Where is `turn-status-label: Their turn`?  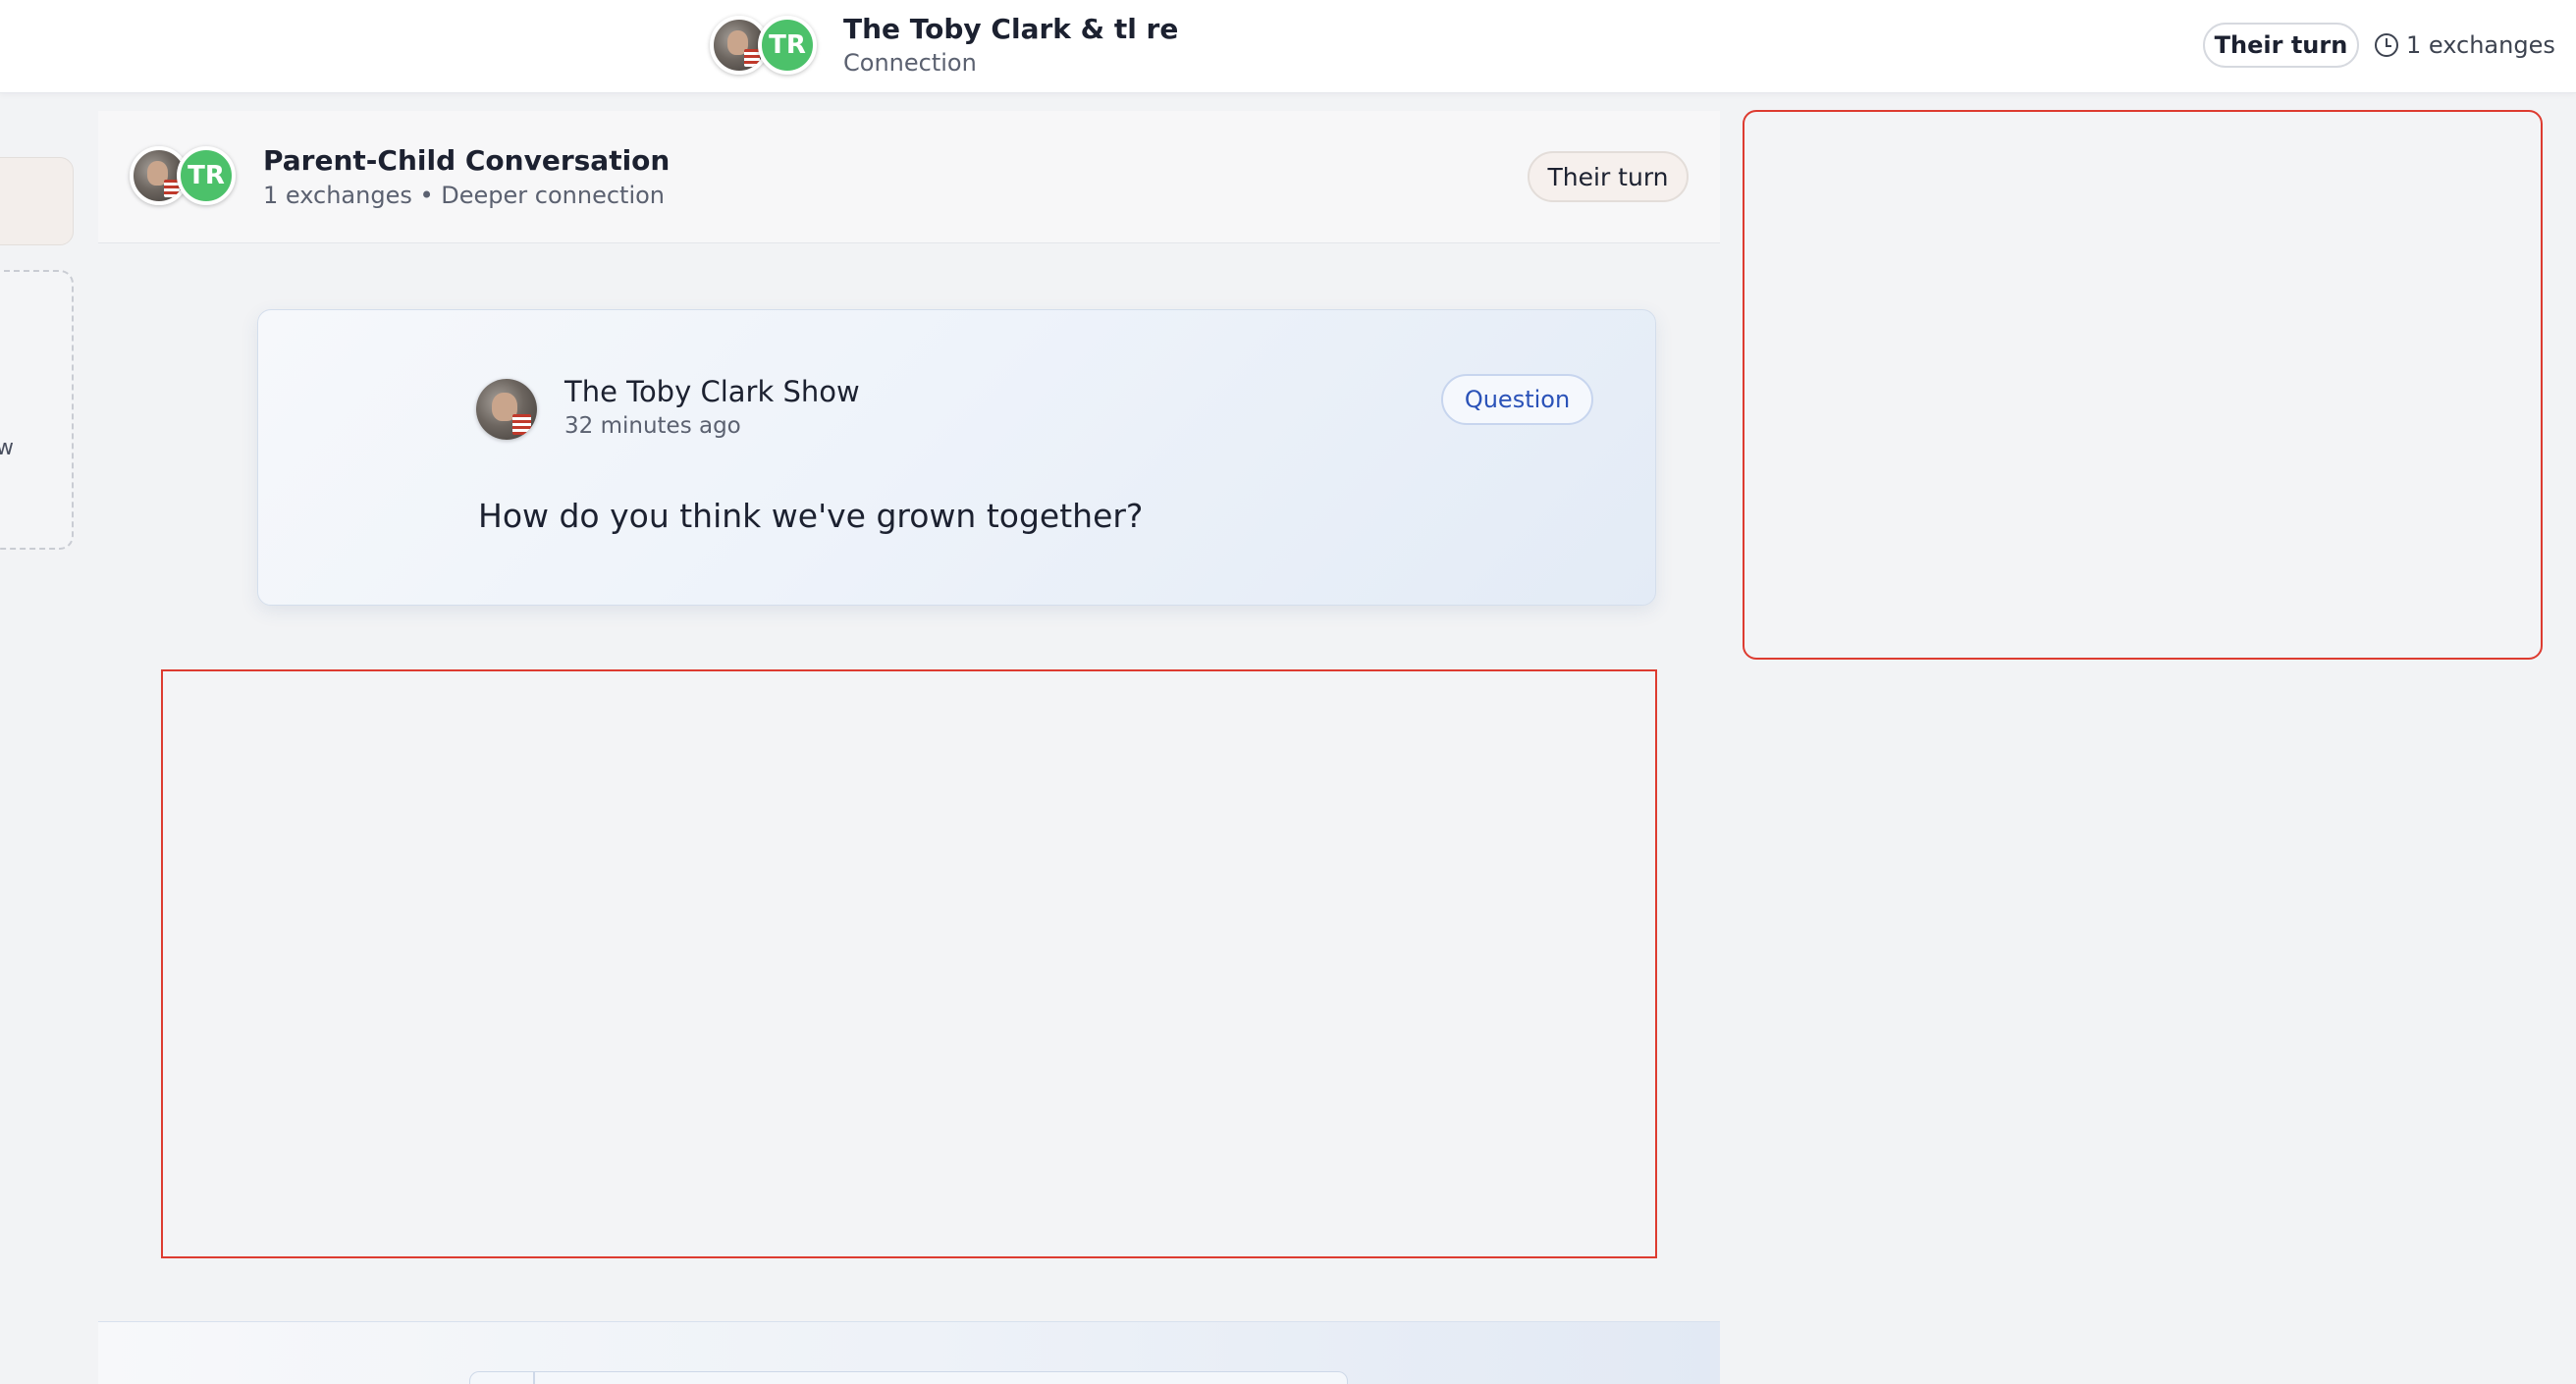
turn-status-label: Their turn is located at coordinates (2281, 45).